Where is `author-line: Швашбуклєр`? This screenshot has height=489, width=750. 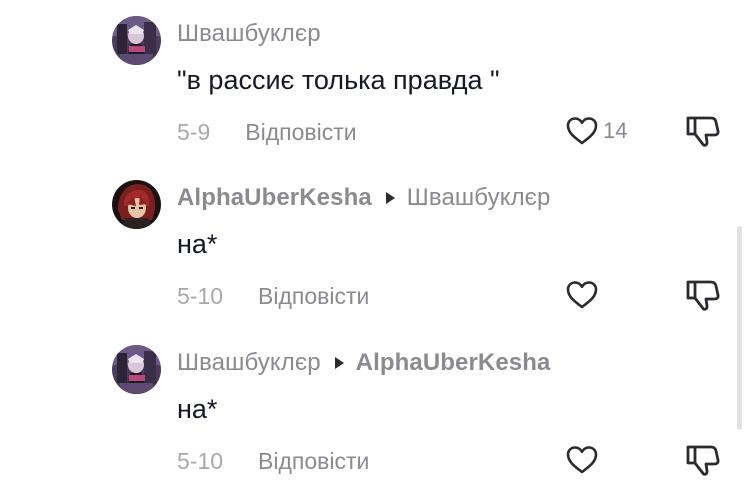
author-line: Швашбуклєр is located at coordinates (249, 34).